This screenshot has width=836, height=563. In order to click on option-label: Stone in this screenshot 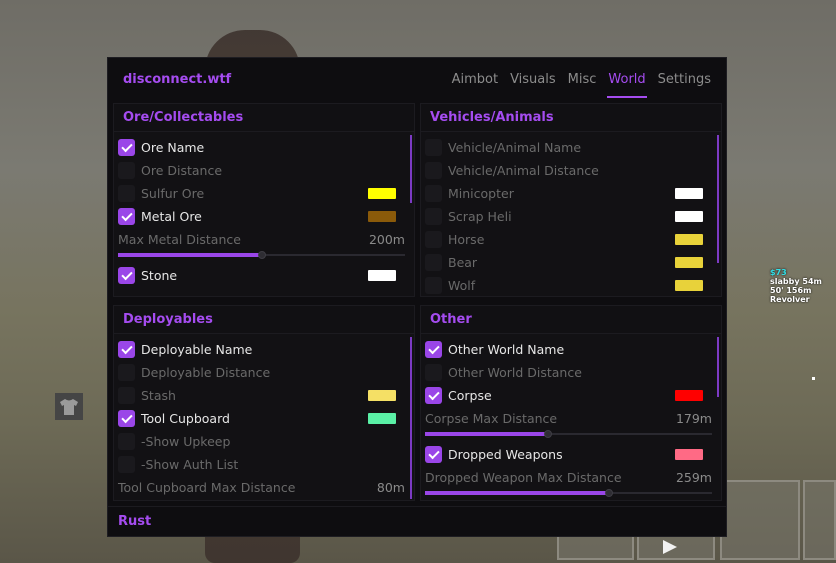, I will do `click(159, 275)`.